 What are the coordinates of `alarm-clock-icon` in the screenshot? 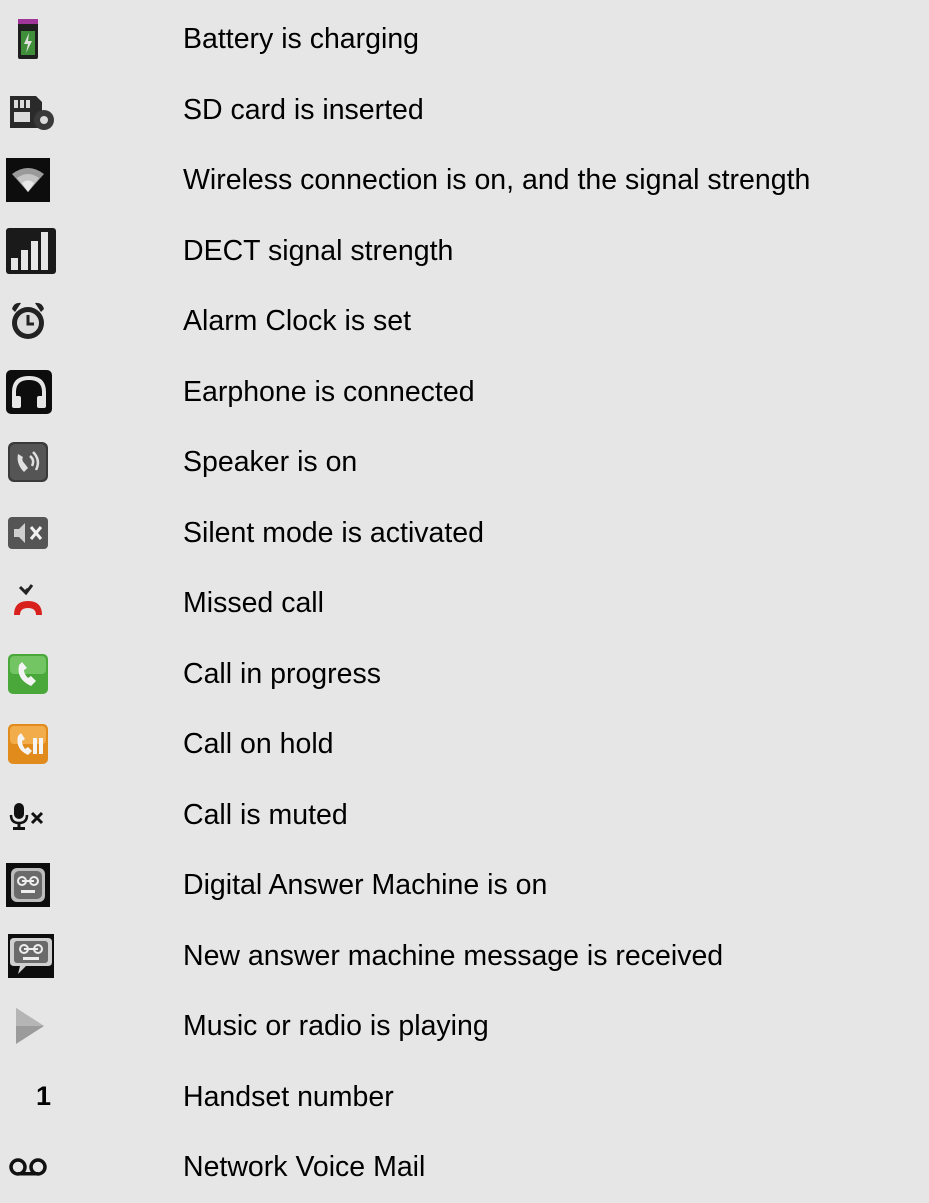 It's located at (38, 321).